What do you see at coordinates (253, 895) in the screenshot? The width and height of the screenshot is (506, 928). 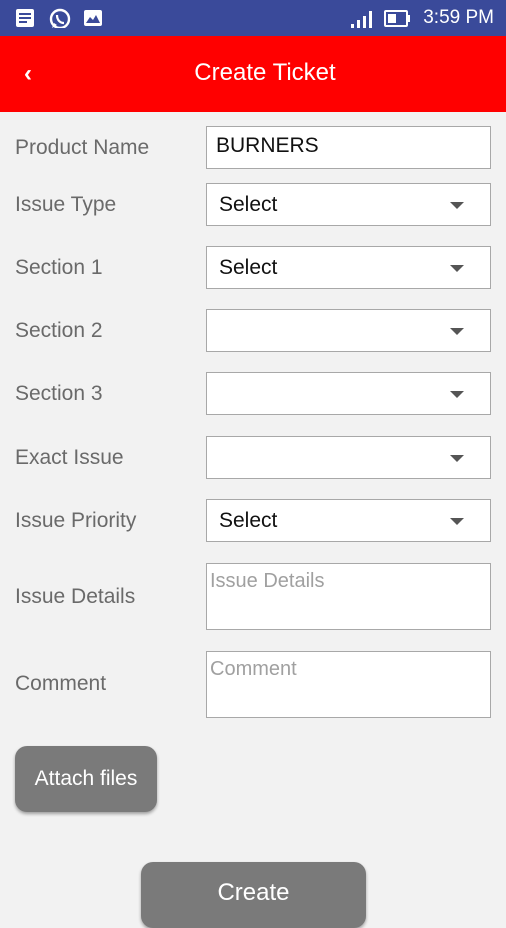 I see `create-button: Create` at bounding box center [253, 895].